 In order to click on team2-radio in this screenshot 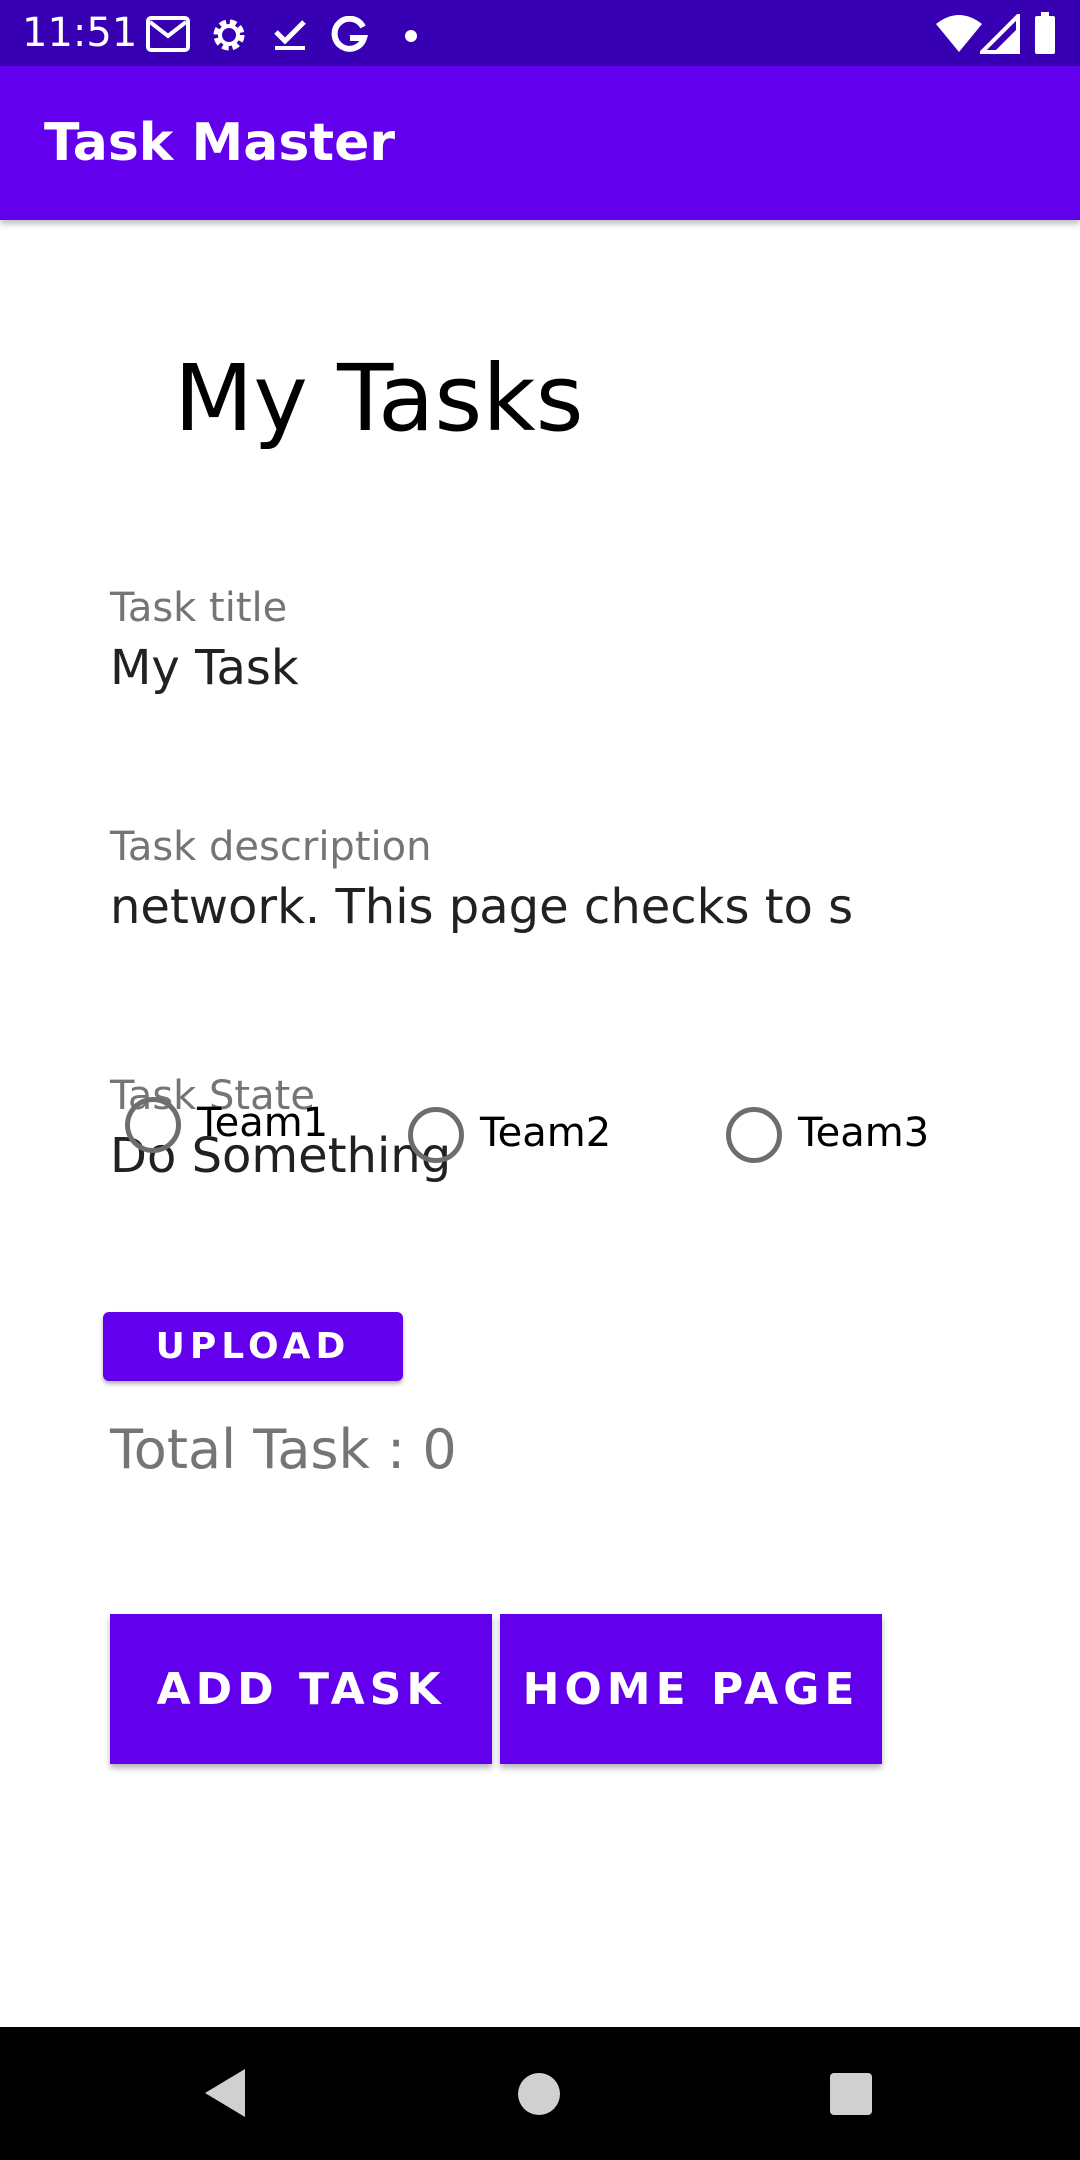, I will do `click(436, 1135)`.